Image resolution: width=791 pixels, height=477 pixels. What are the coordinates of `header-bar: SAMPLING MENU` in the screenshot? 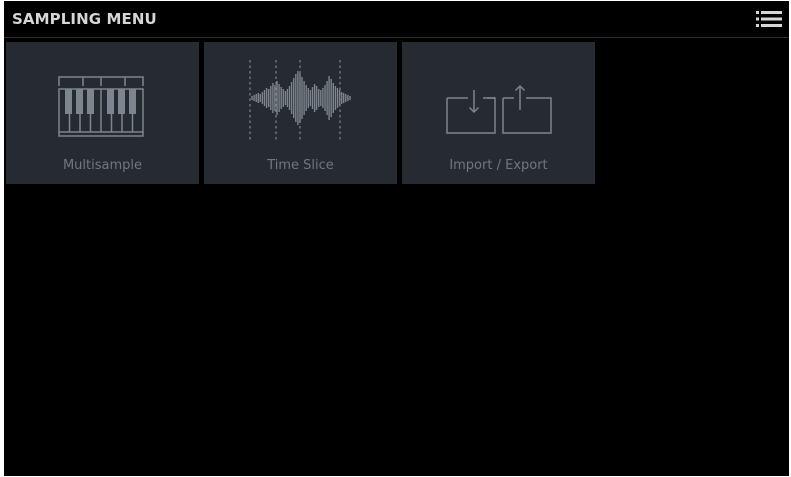 It's located at (396, 19).